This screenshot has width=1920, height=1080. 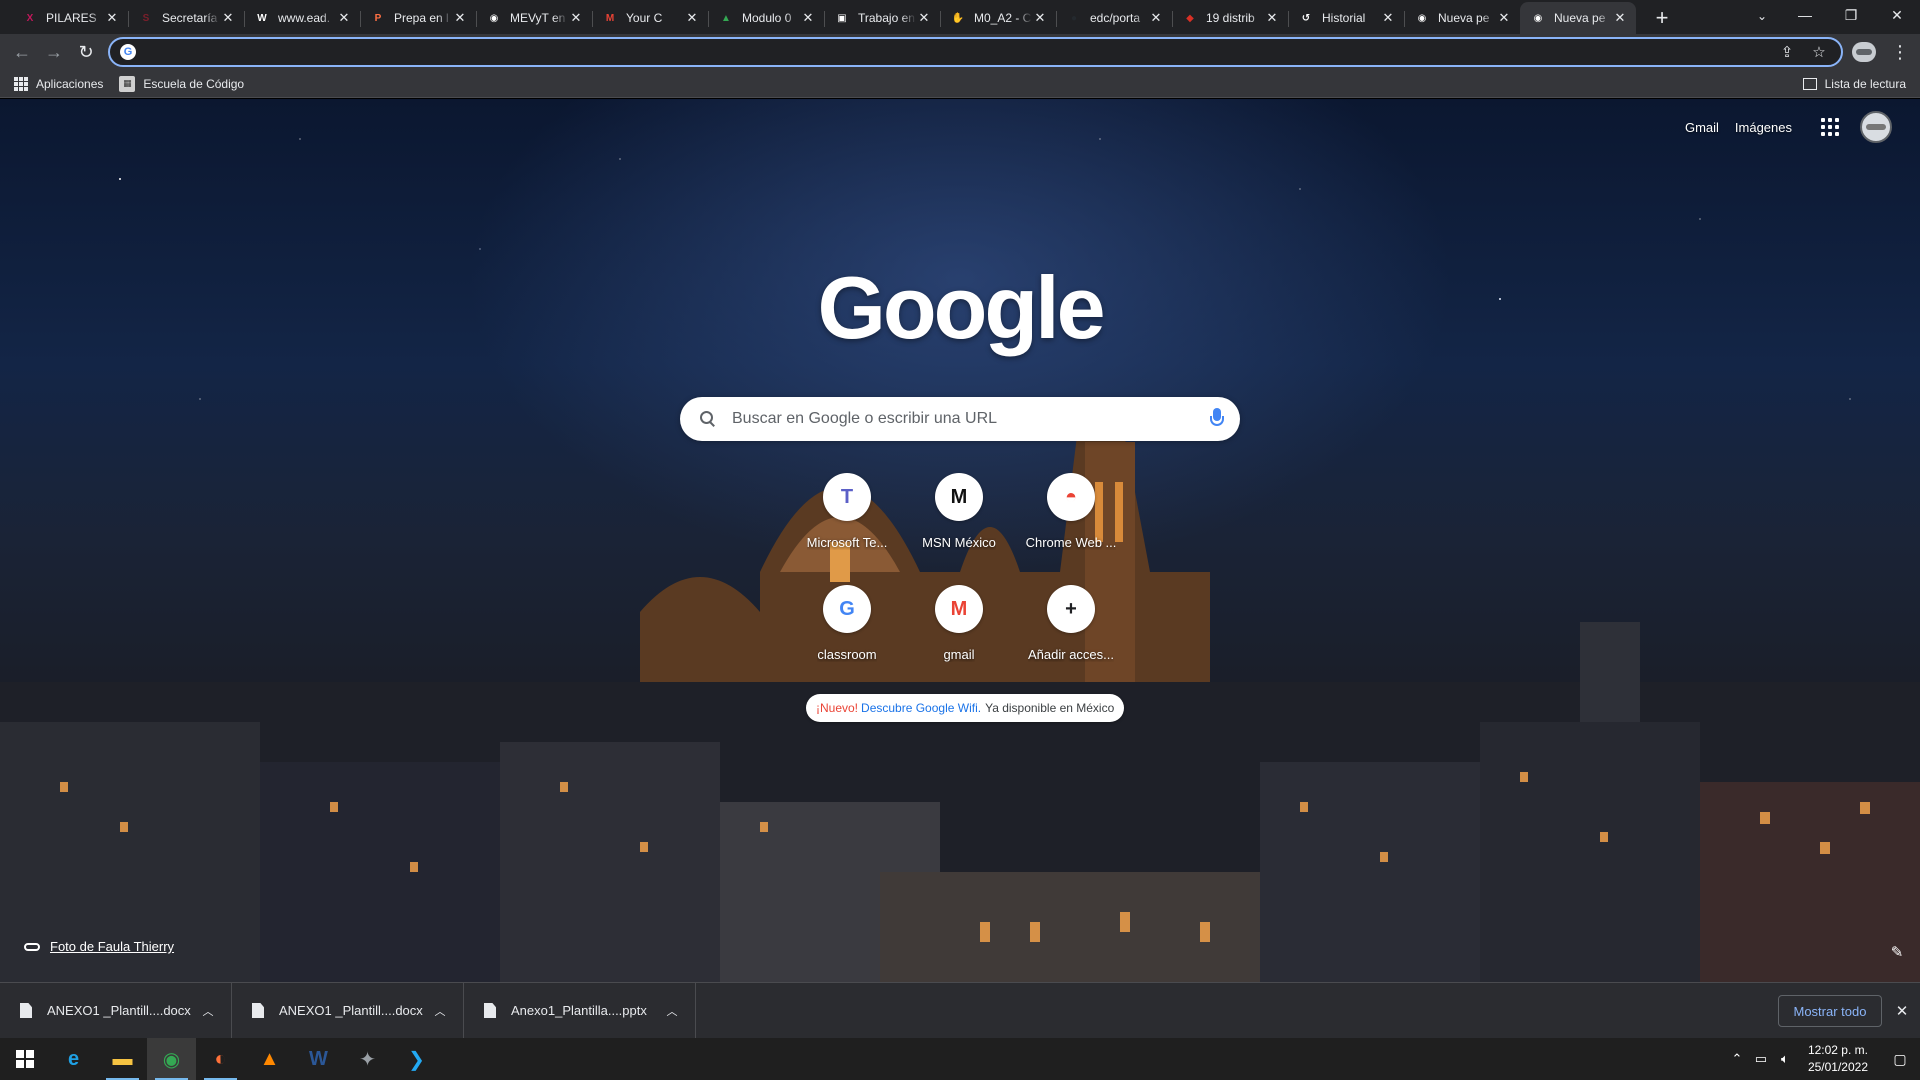 What do you see at coordinates (971, 419) in the screenshot?
I see `search-input` at bounding box center [971, 419].